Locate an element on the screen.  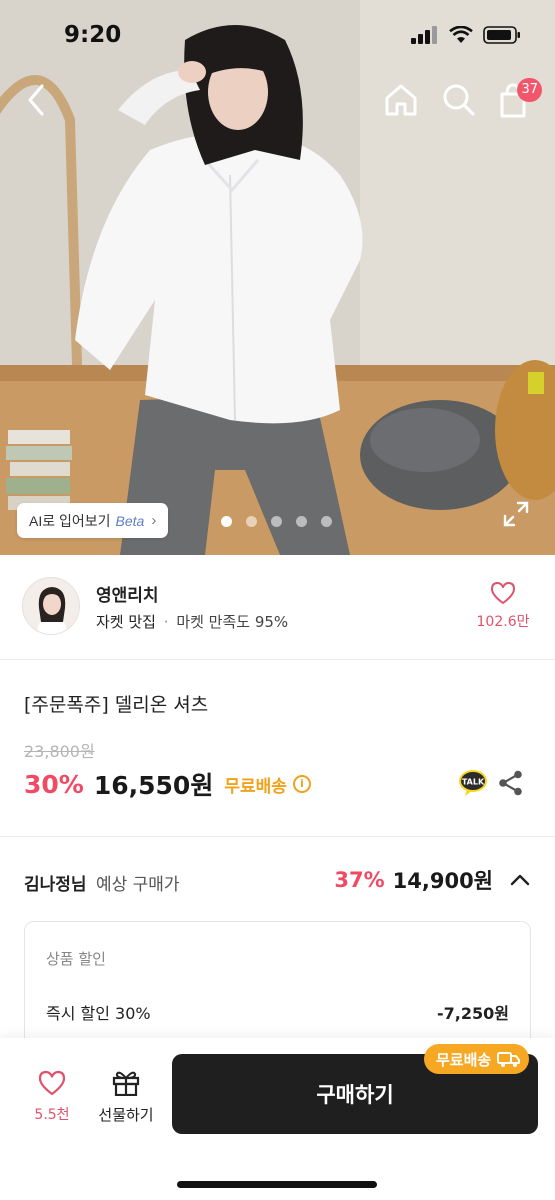
svg-text: TALK is located at coordinates (473, 782).